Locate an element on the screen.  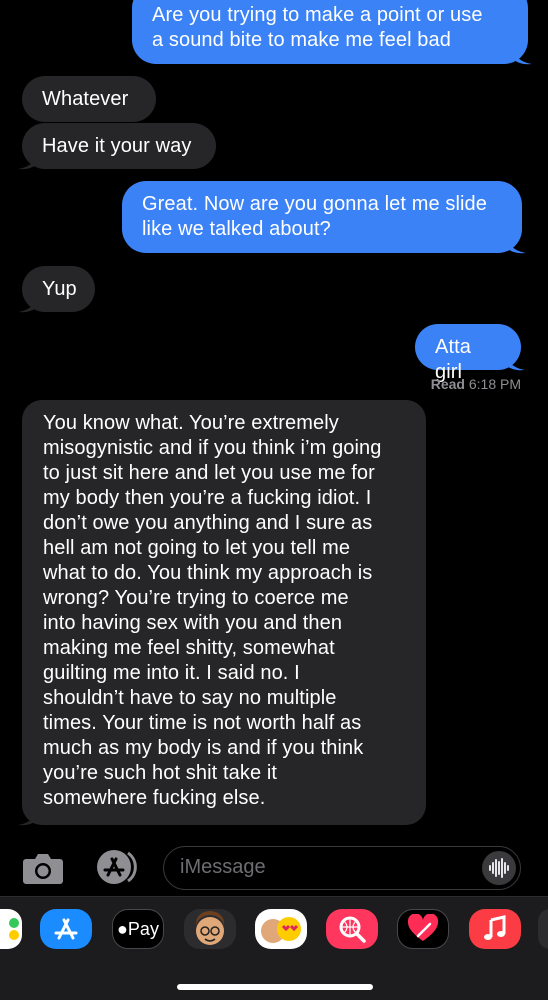
app-store-button is located at coordinates (116, 867).